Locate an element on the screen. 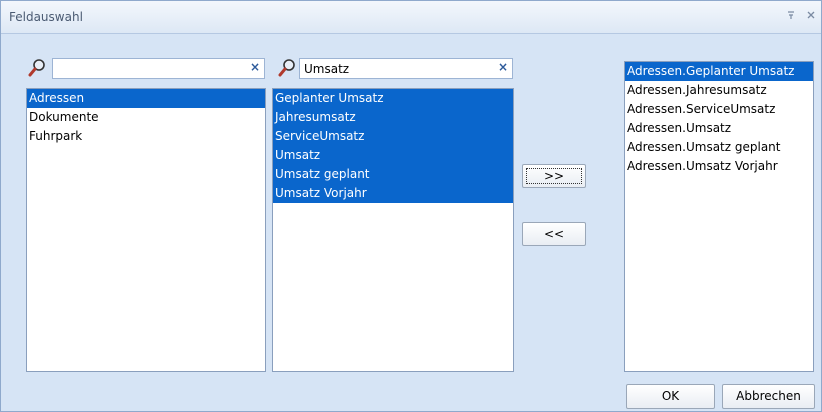 This screenshot has width=822, height=412. list-item: Umsatz Vorjahr is located at coordinates (393, 193).